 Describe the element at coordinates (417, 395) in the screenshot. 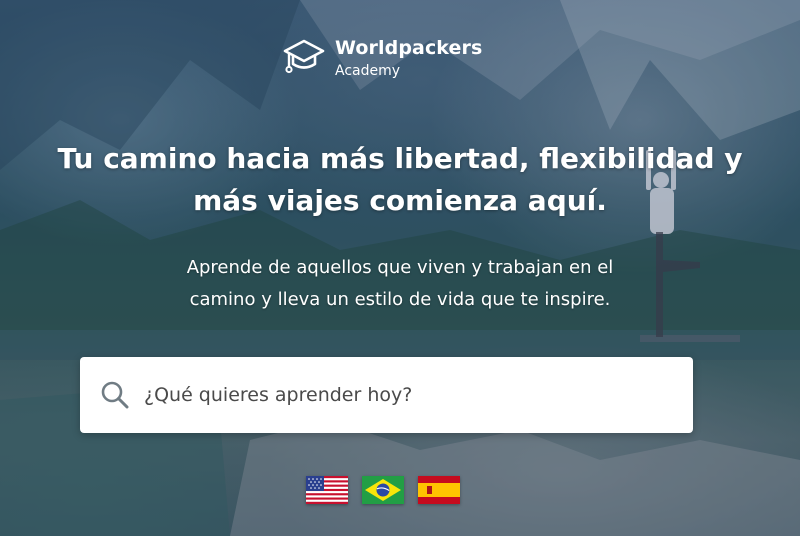

I see `search-input` at that location.